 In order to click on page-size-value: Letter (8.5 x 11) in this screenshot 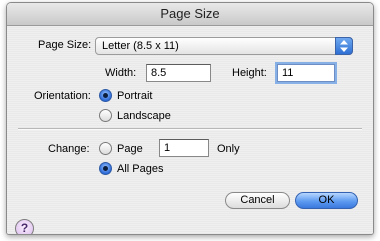, I will do `click(140, 46)`.